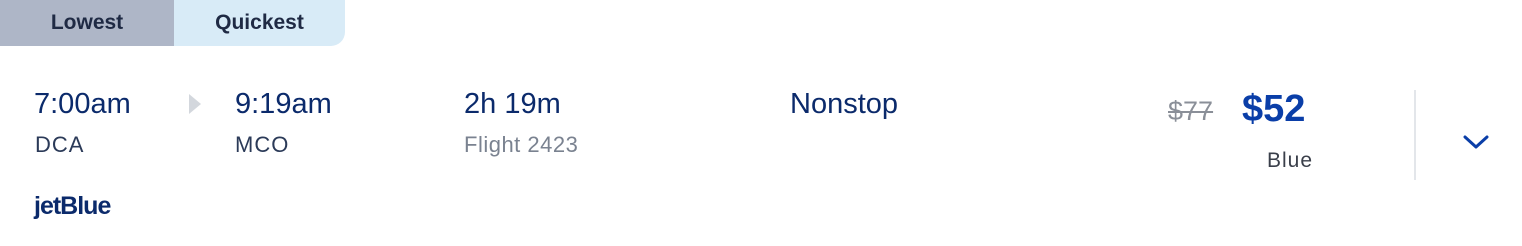 The height and width of the screenshot is (246, 1522). I want to click on tab-lowest-label: Lowest, so click(87, 22).